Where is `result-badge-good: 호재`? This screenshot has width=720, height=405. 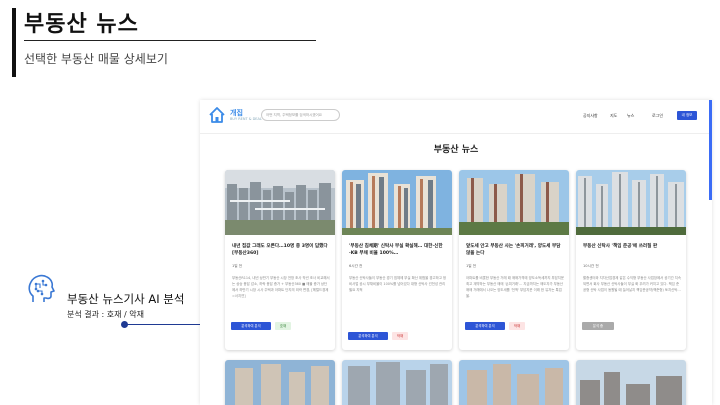 result-badge-good: 호재 is located at coordinates (283, 326).